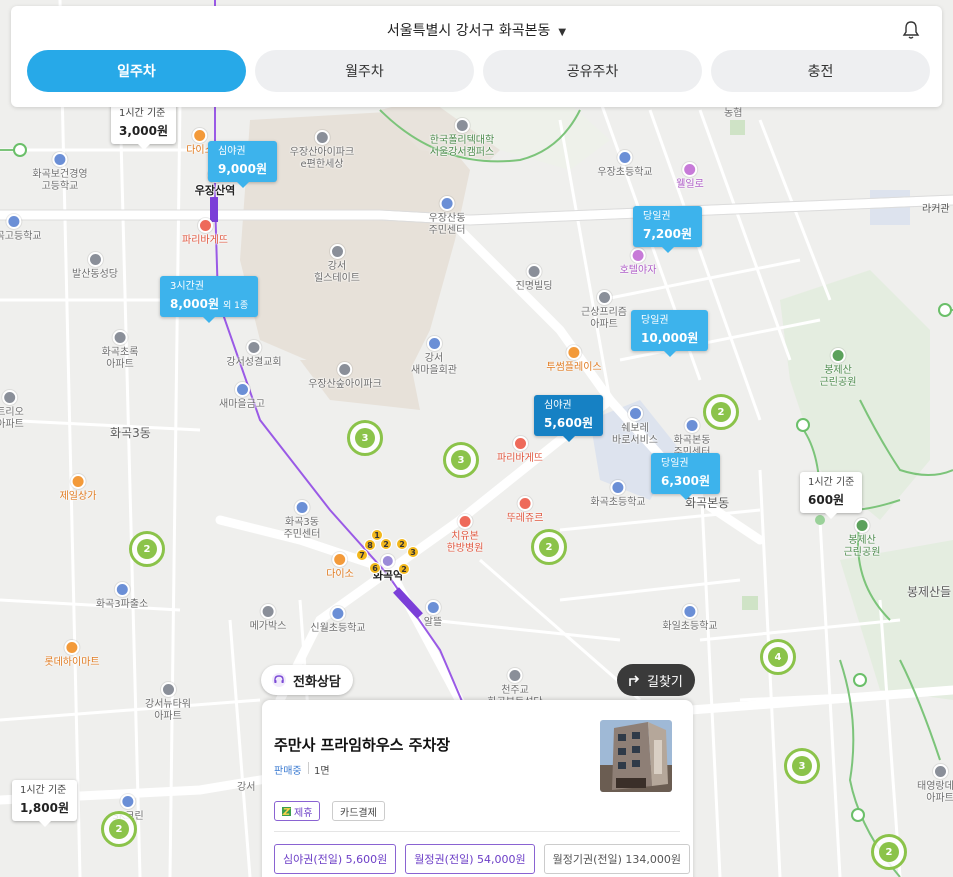 The width and height of the screenshot is (953, 877). I want to click on poi-chevrolet: 쉐보레 바로서비스, so click(635, 426).